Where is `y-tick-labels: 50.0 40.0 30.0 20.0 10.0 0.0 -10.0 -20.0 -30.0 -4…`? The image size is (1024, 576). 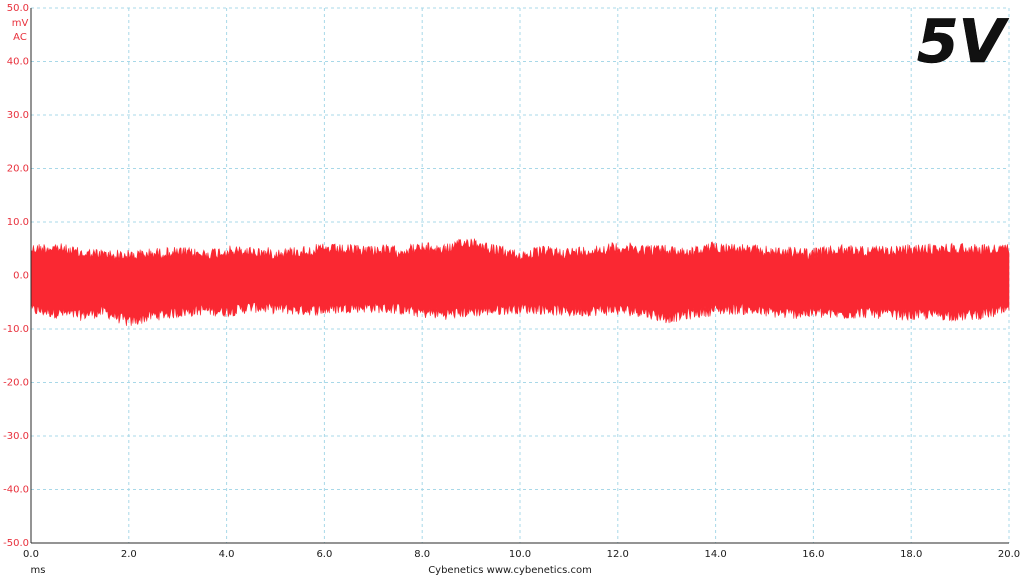 y-tick-labels: 50.0 40.0 30.0 20.0 10.0 0.0 -10.0 -20.0 -30.0 -4… is located at coordinates (16, 276).